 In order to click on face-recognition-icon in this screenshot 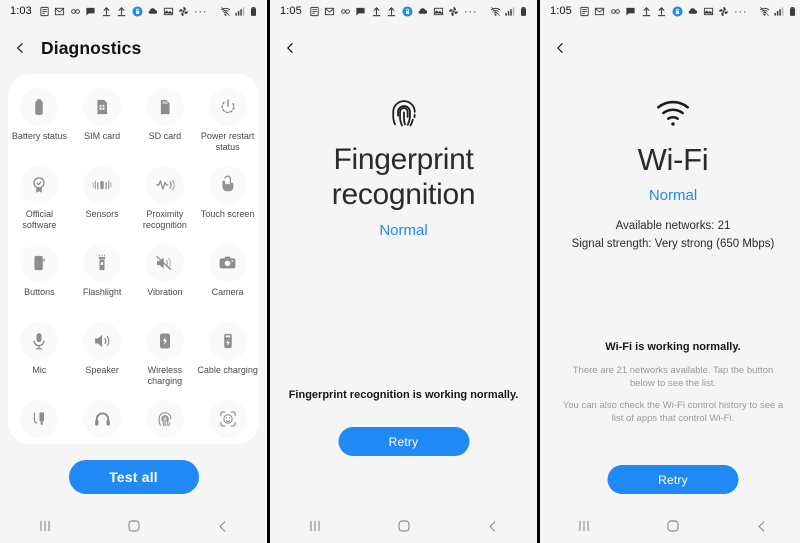, I will do `click(227, 419)`.